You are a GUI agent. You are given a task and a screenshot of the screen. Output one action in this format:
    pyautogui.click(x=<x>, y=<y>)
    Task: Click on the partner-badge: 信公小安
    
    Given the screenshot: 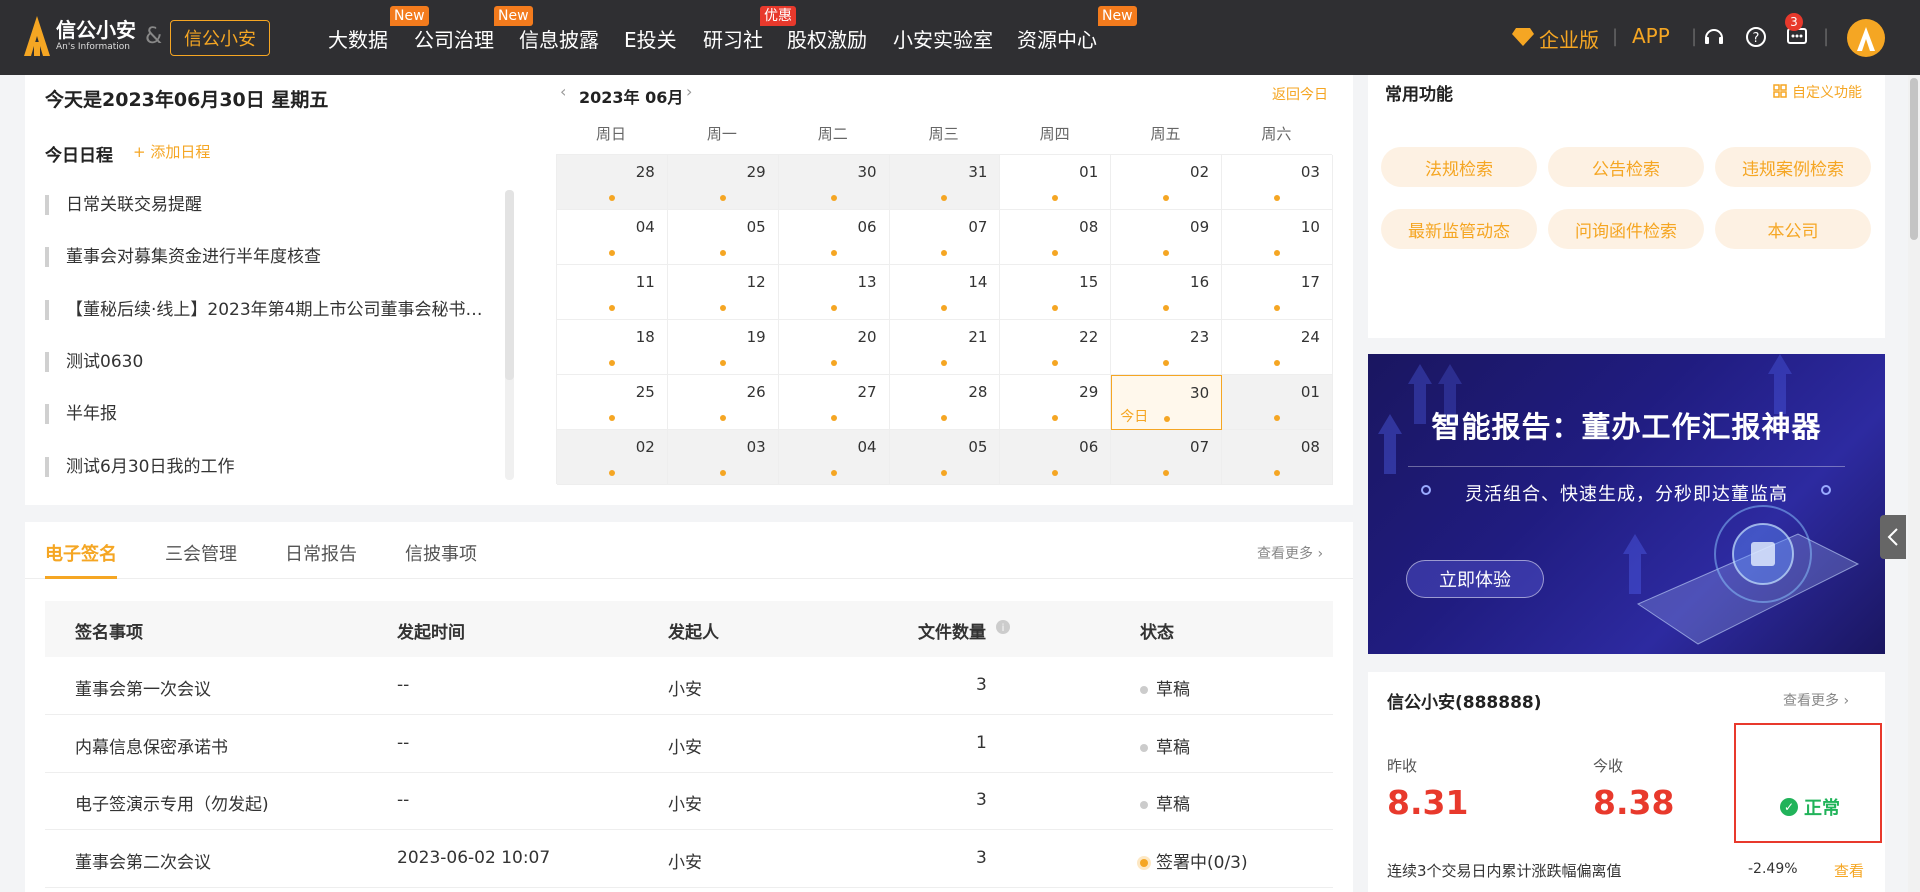 What is the action you would take?
    pyautogui.click(x=220, y=38)
    